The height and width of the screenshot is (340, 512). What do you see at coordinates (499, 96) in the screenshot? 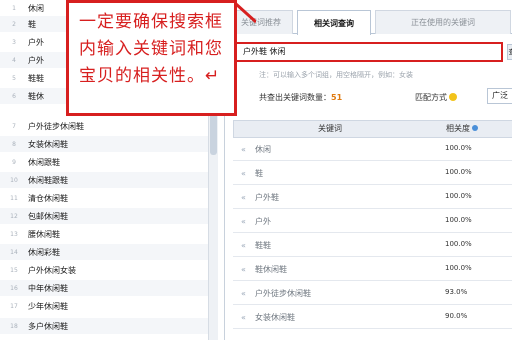
I see `match-mode-select: 广泛` at bounding box center [499, 96].